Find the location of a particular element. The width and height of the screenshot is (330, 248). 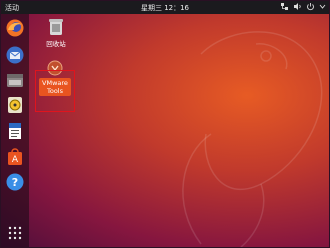

thunderbird-launcher is located at coordinates (15, 55).